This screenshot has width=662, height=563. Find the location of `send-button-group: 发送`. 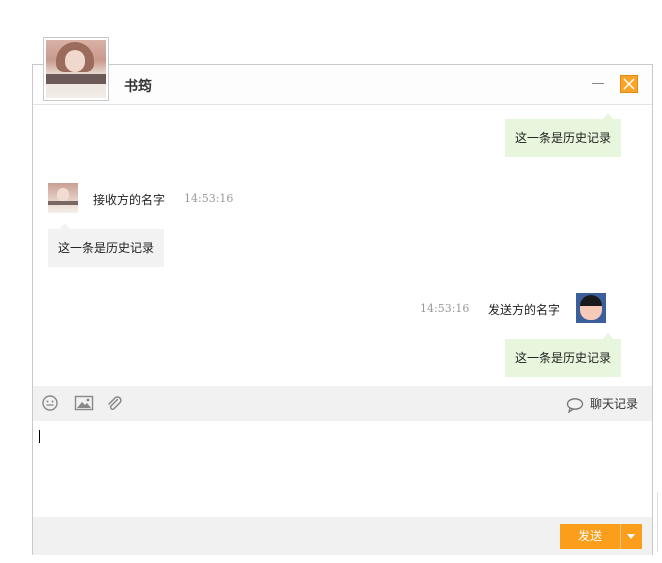

send-button-group: 发送 is located at coordinates (601, 536).